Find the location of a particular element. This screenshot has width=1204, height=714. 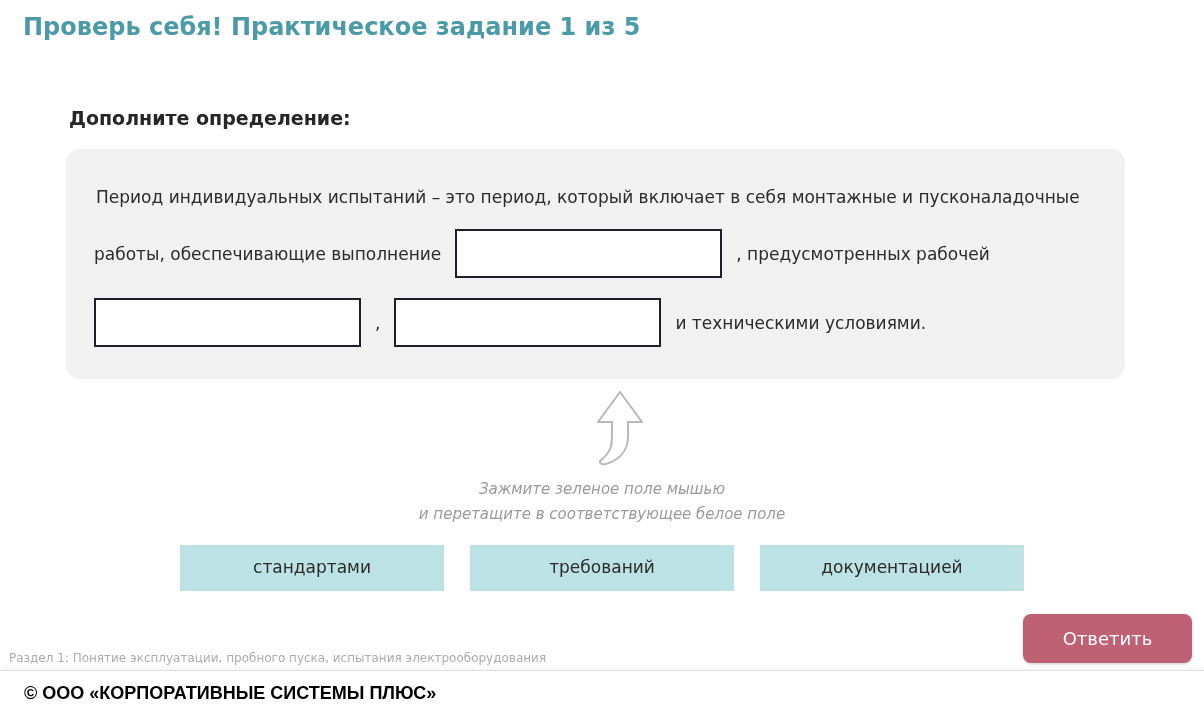

hint-text: Зажмите зеленое поле мышью и перетащите в соответствующее белое поле is located at coordinates (602, 502).